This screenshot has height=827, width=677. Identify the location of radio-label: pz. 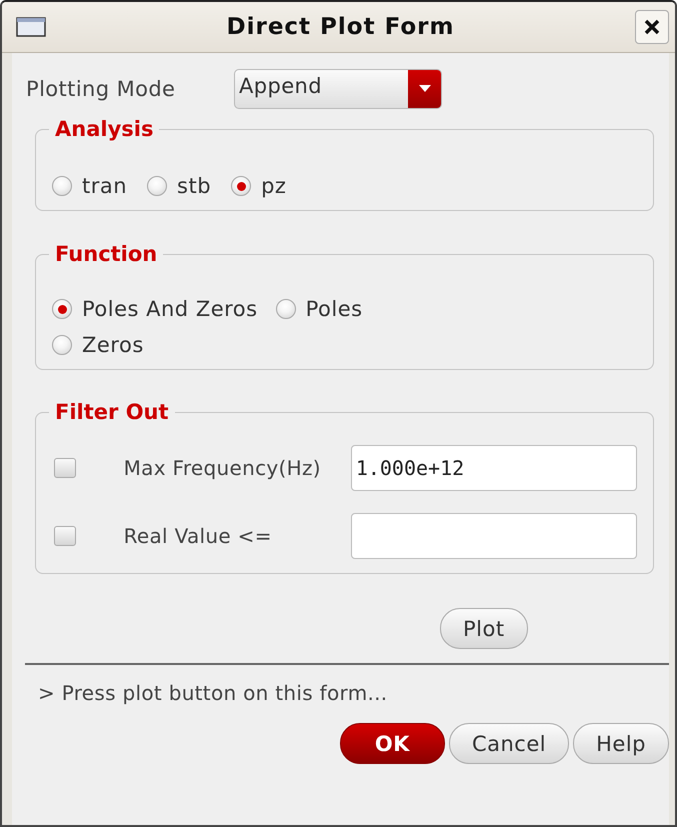
(273, 186).